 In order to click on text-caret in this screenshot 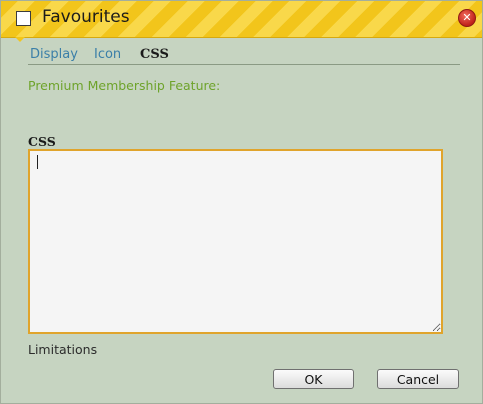, I will do `click(37, 162)`.